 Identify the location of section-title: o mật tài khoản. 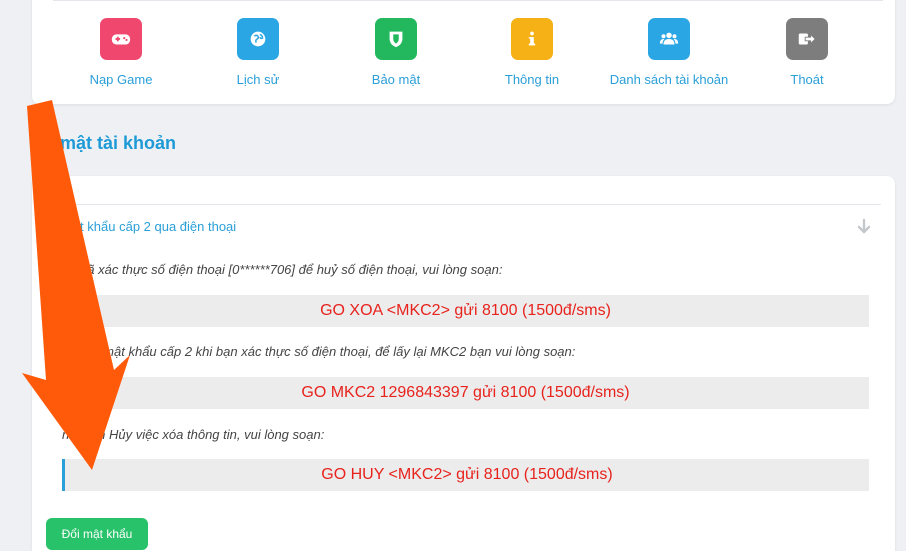
(110, 143).